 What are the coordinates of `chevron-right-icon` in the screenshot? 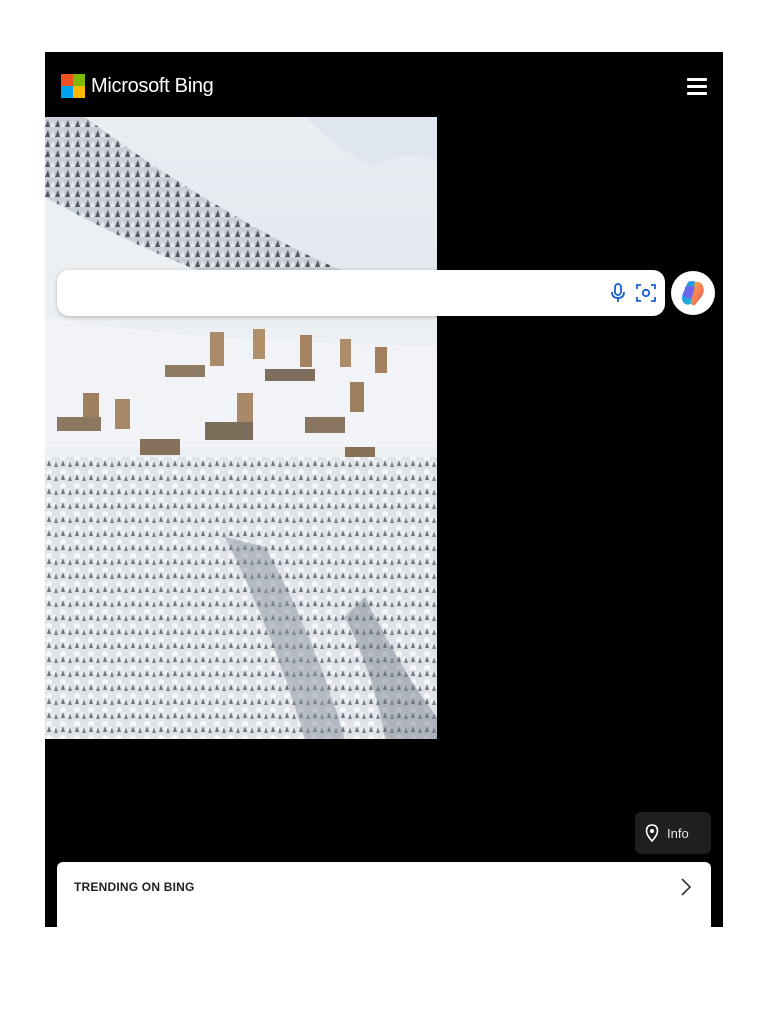 It's located at (686, 887).